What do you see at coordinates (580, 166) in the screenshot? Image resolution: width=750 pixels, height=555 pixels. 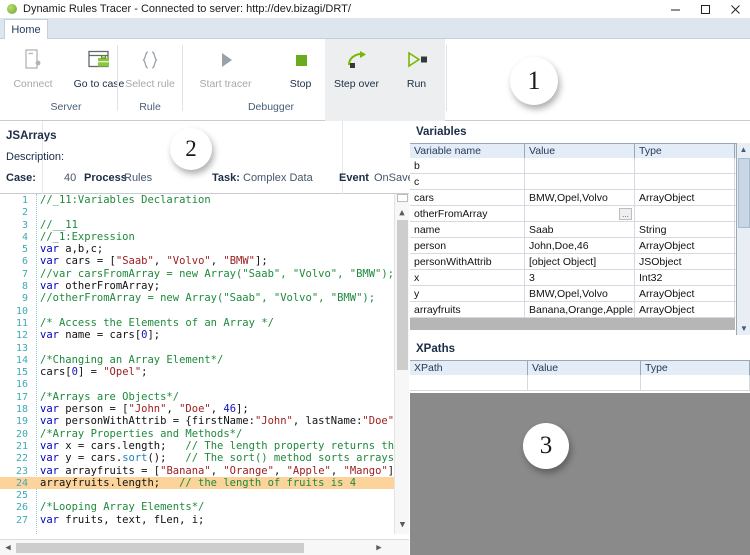 I see `variables-table-row: b` at bounding box center [580, 166].